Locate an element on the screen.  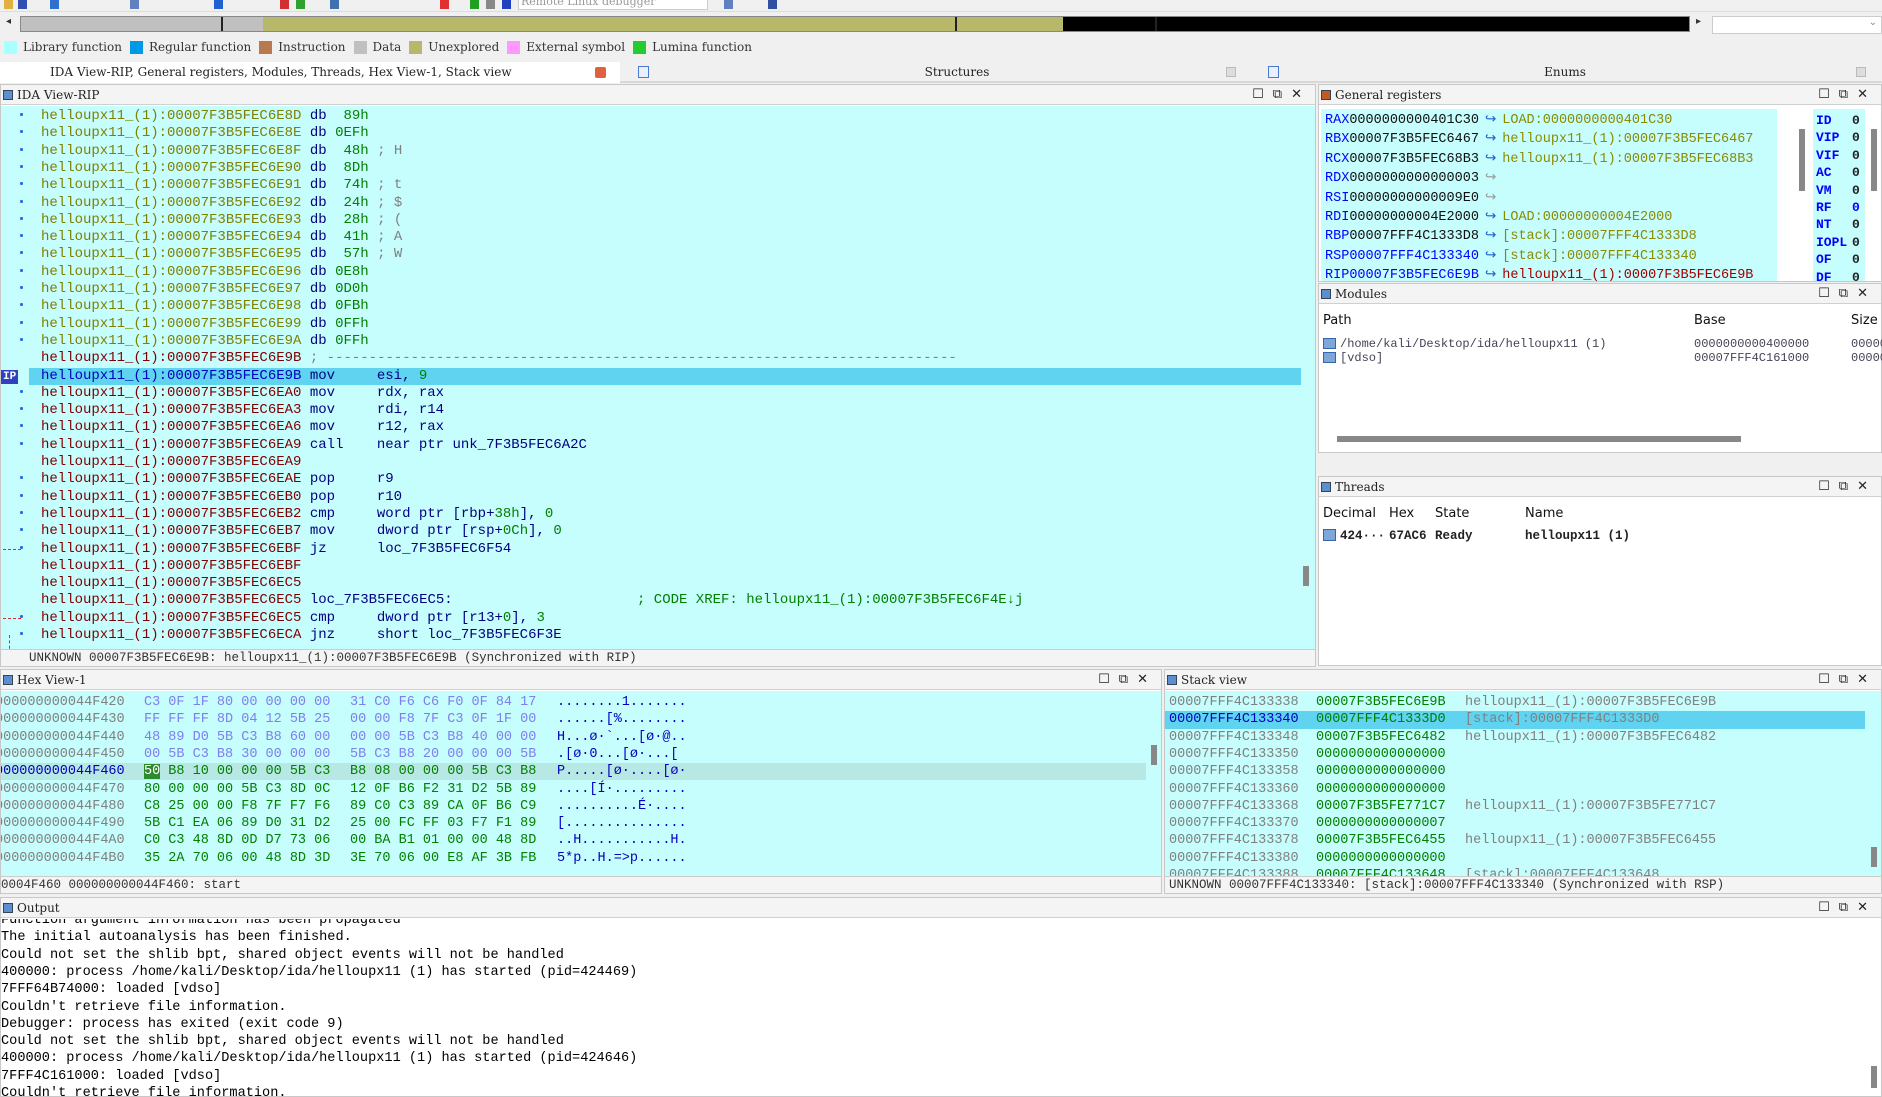
hex-bytes: 31 C0 F6 C6 F0 0F 84 17 is located at coordinates (443, 702).